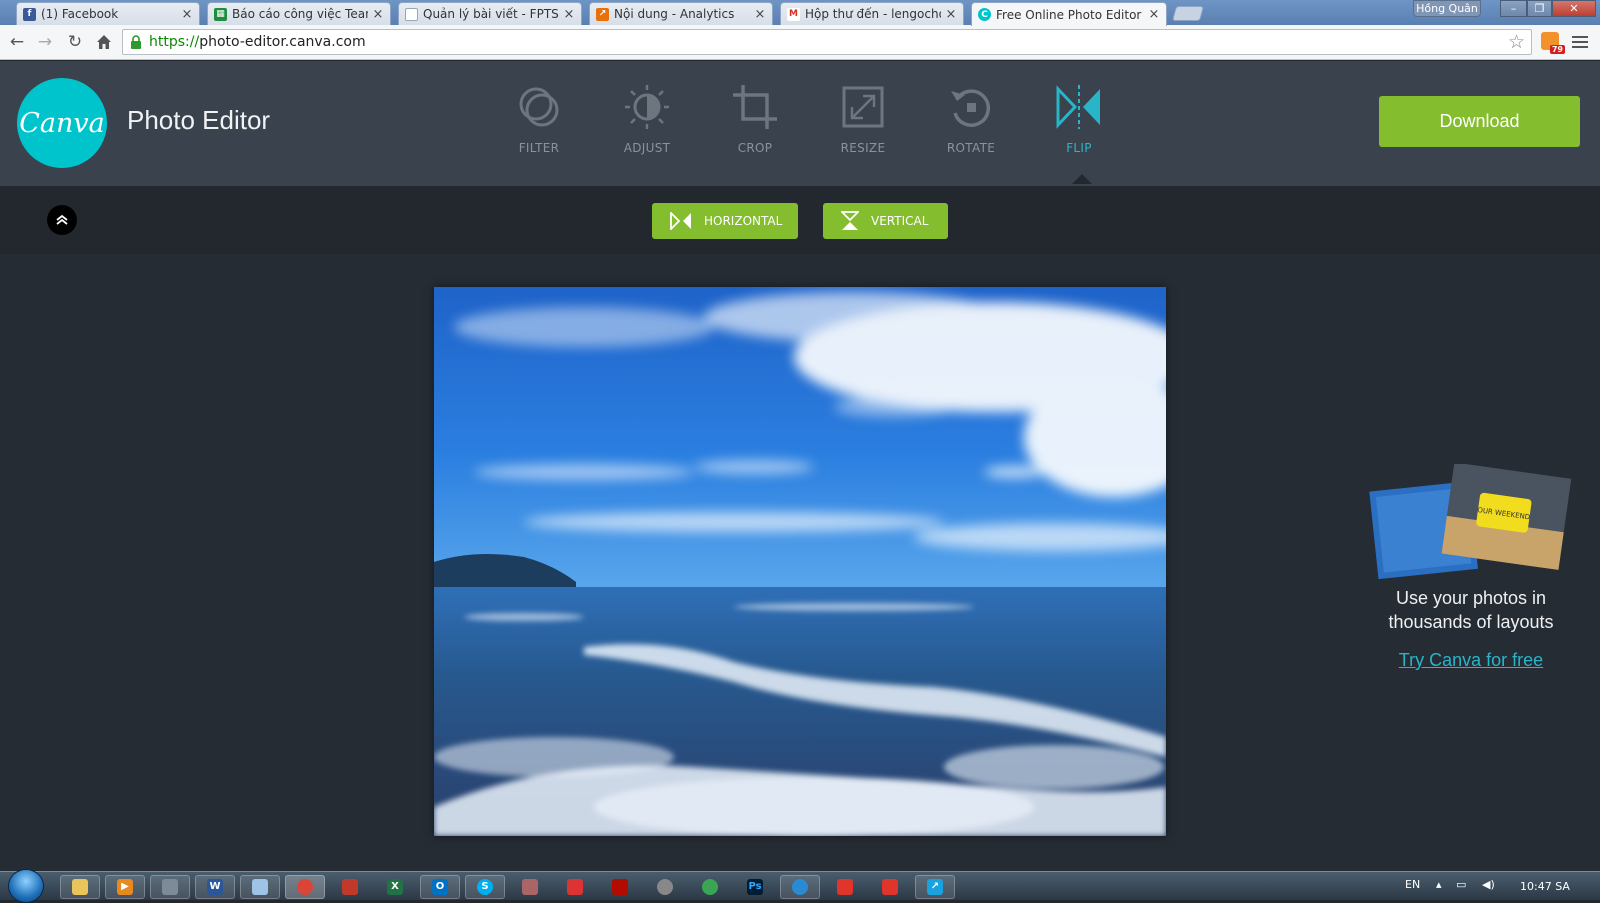  I want to click on analytics-icon: ↗, so click(602, 14).